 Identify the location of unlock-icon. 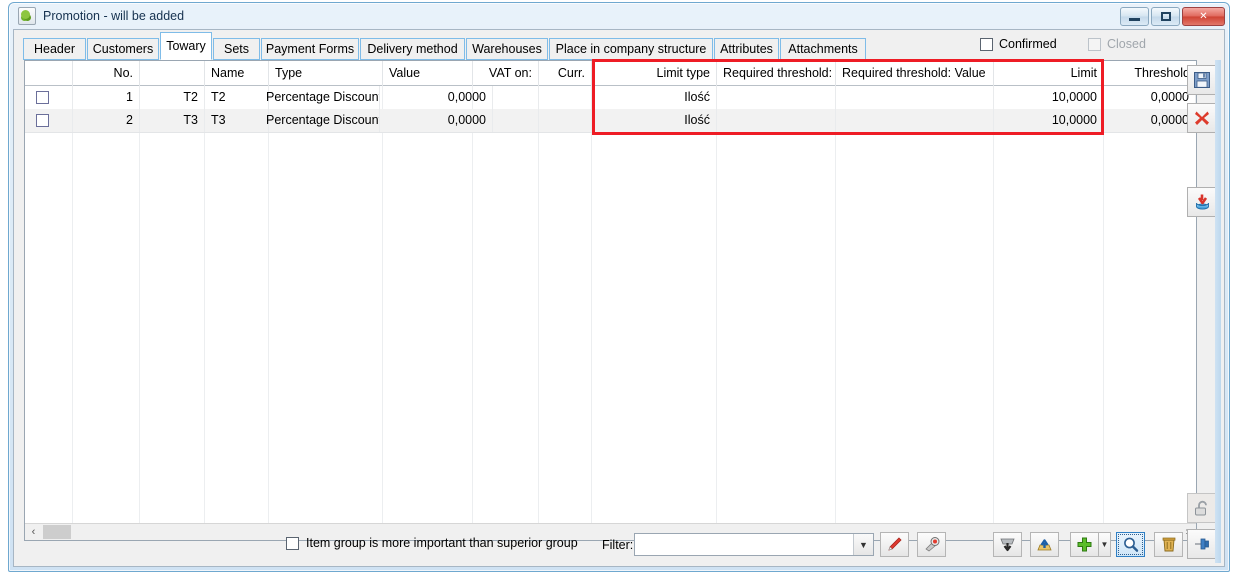
(1200, 507).